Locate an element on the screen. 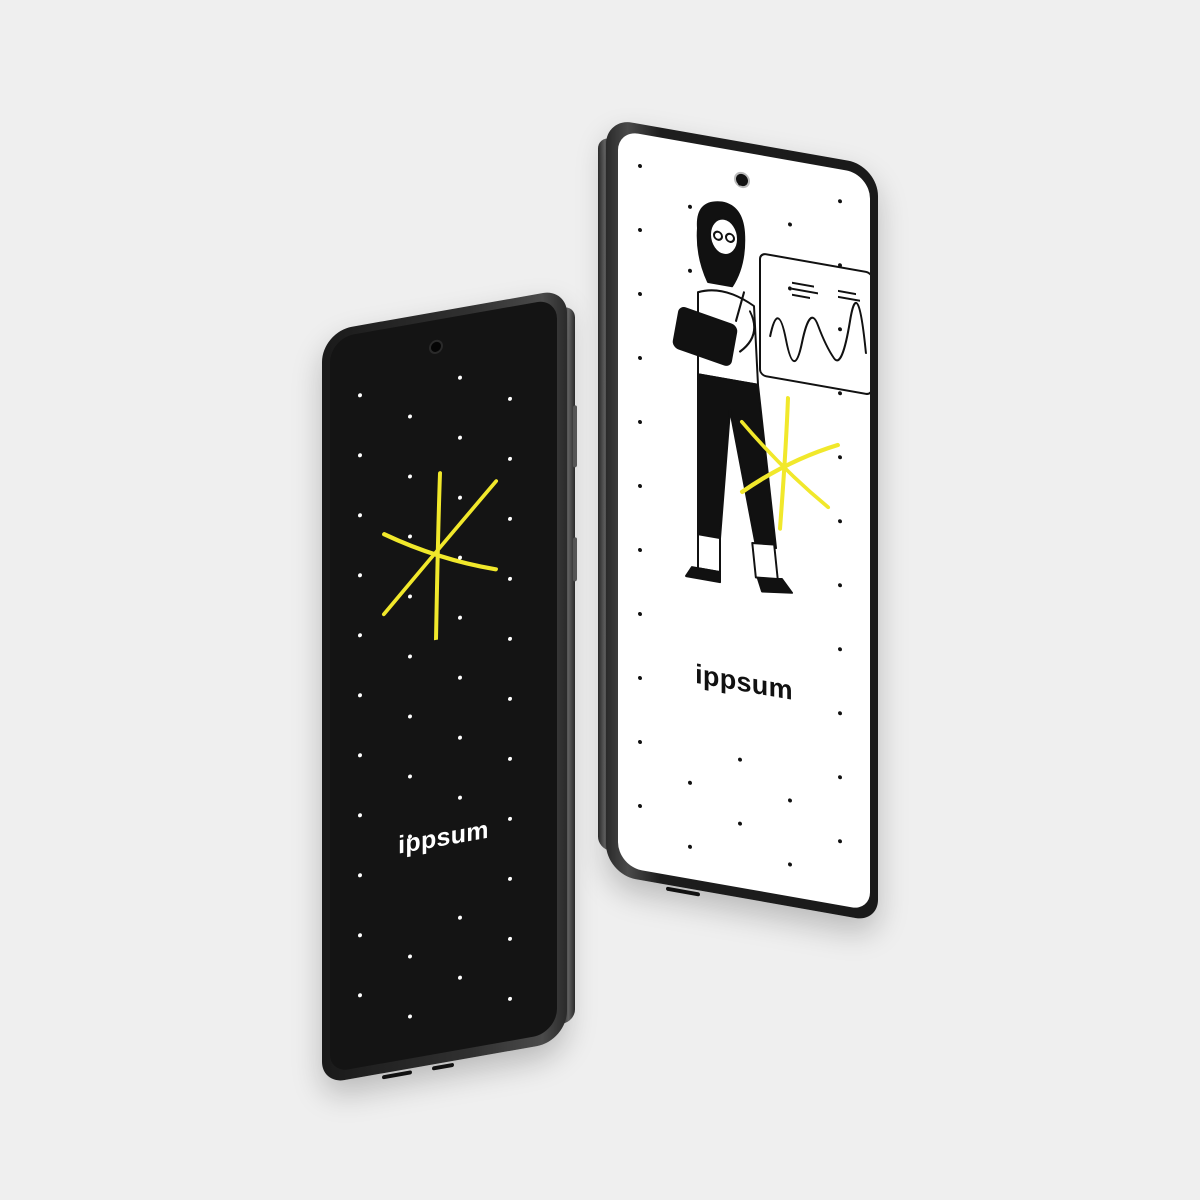 The width and height of the screenshot is (1200, 1200). asterisk-icon is located at coordinates (440, 556).